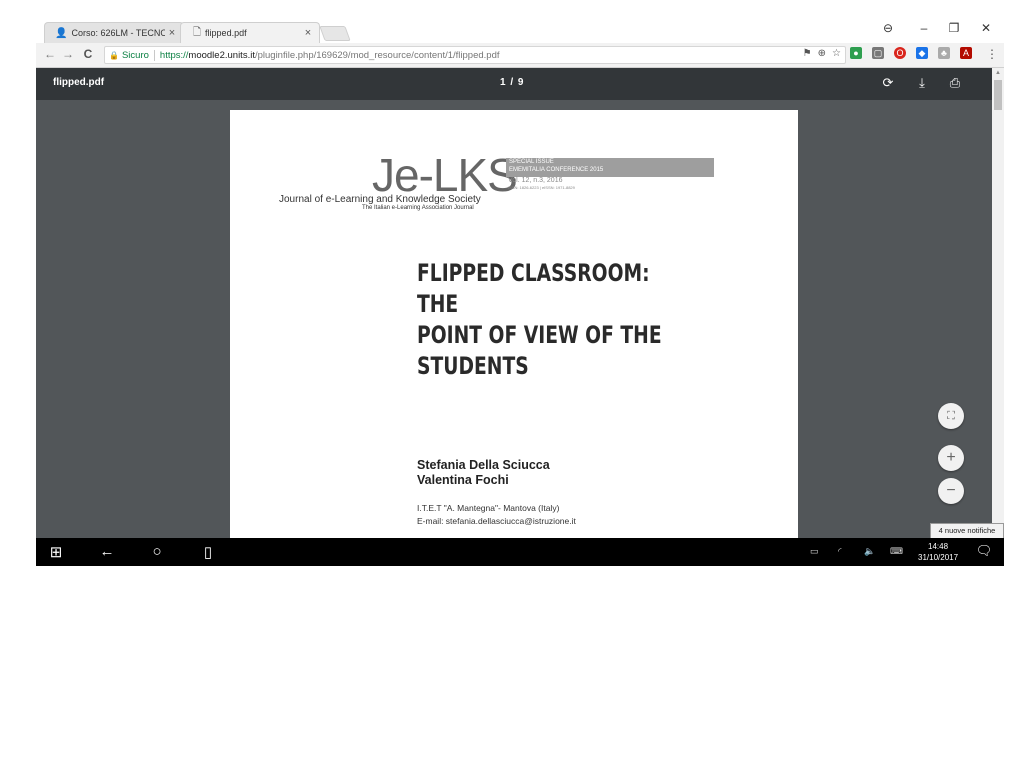 The image size is (1024, 768). I want to click on print-icon: ⎙, so click(955, 83).